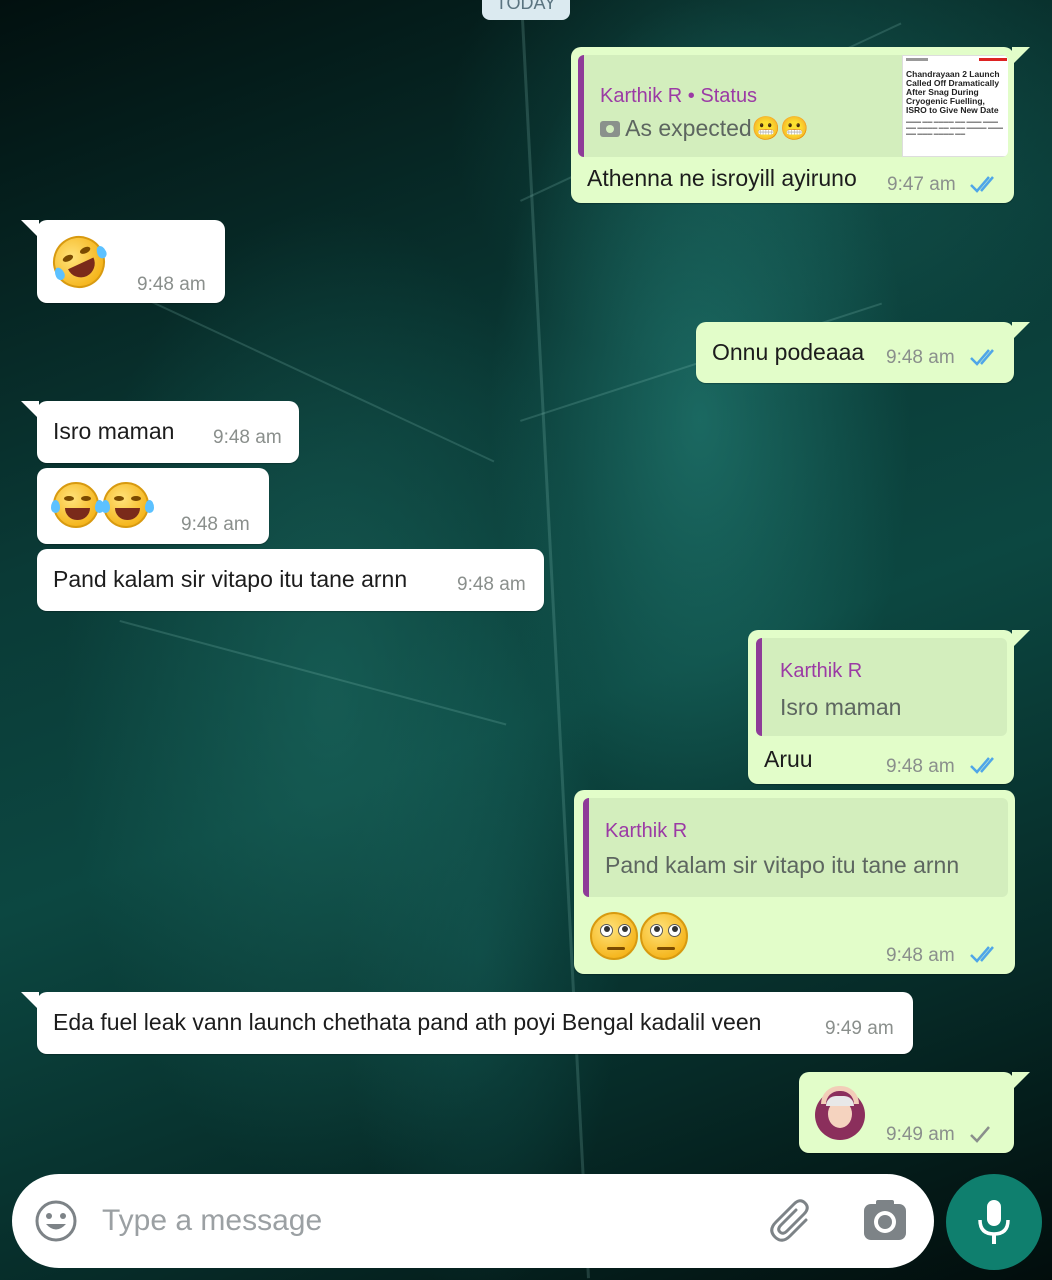 The image size is (1052, 1280). Describe the element at coordinates (914, 1112) in the screenshot. I see `message-bubble-outgoing: 9:49 am` at that location.